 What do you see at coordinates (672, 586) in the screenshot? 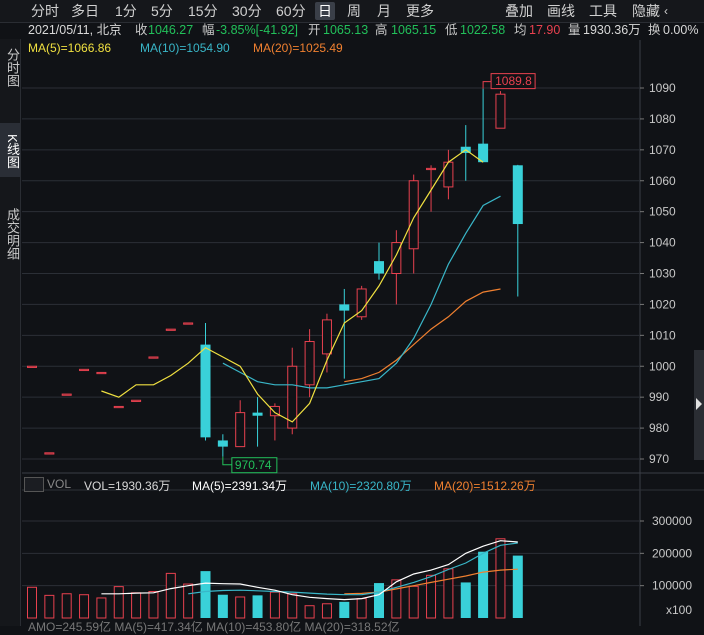
I see `volume-tick-label: 100000` at bounding box center [672, 586].